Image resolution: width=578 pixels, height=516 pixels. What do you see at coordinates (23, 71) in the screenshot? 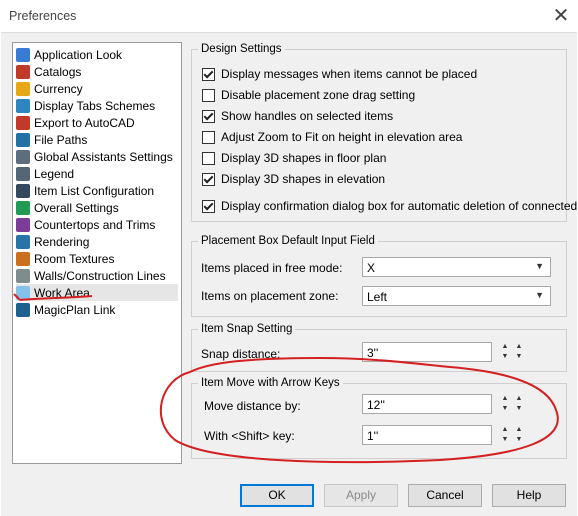
I see `catalogs-icon` at bounding box center [23, 71].